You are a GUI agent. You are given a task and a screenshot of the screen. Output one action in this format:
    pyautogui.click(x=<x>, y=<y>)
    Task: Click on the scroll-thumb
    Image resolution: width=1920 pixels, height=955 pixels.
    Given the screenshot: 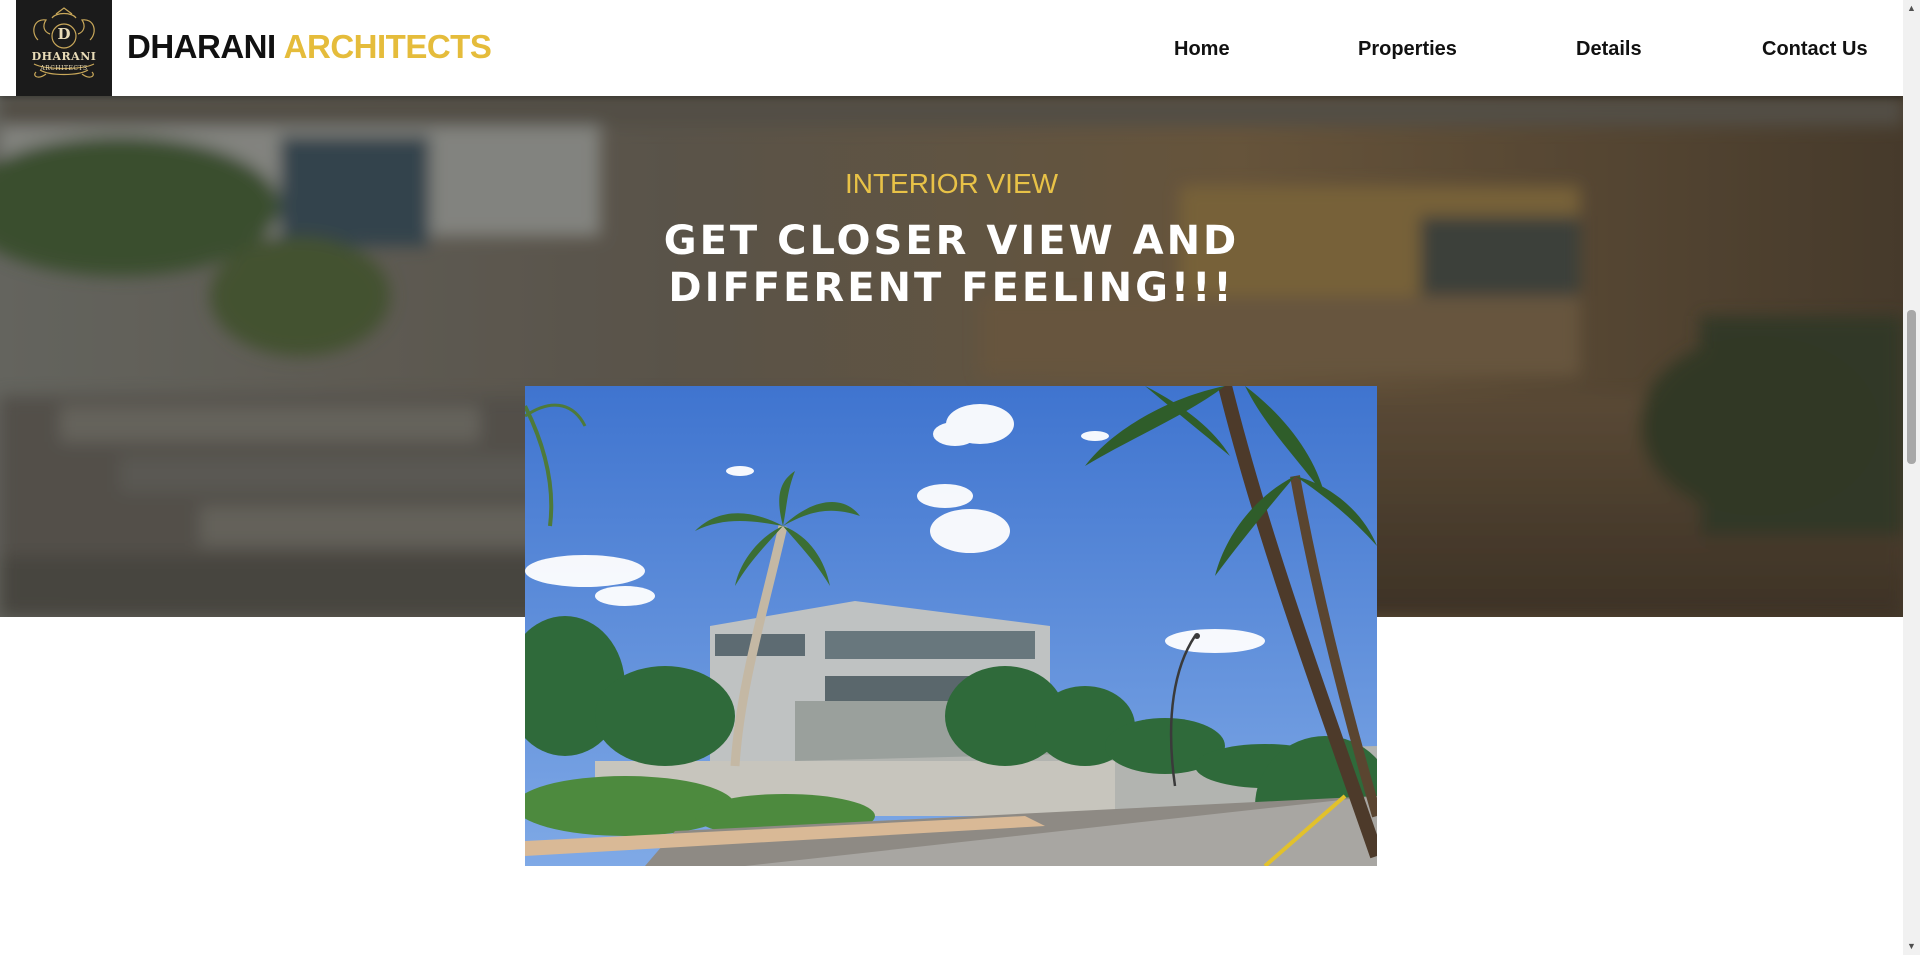 What is the action you would take?
    pyautogui.click(x=1911, y=387)
    